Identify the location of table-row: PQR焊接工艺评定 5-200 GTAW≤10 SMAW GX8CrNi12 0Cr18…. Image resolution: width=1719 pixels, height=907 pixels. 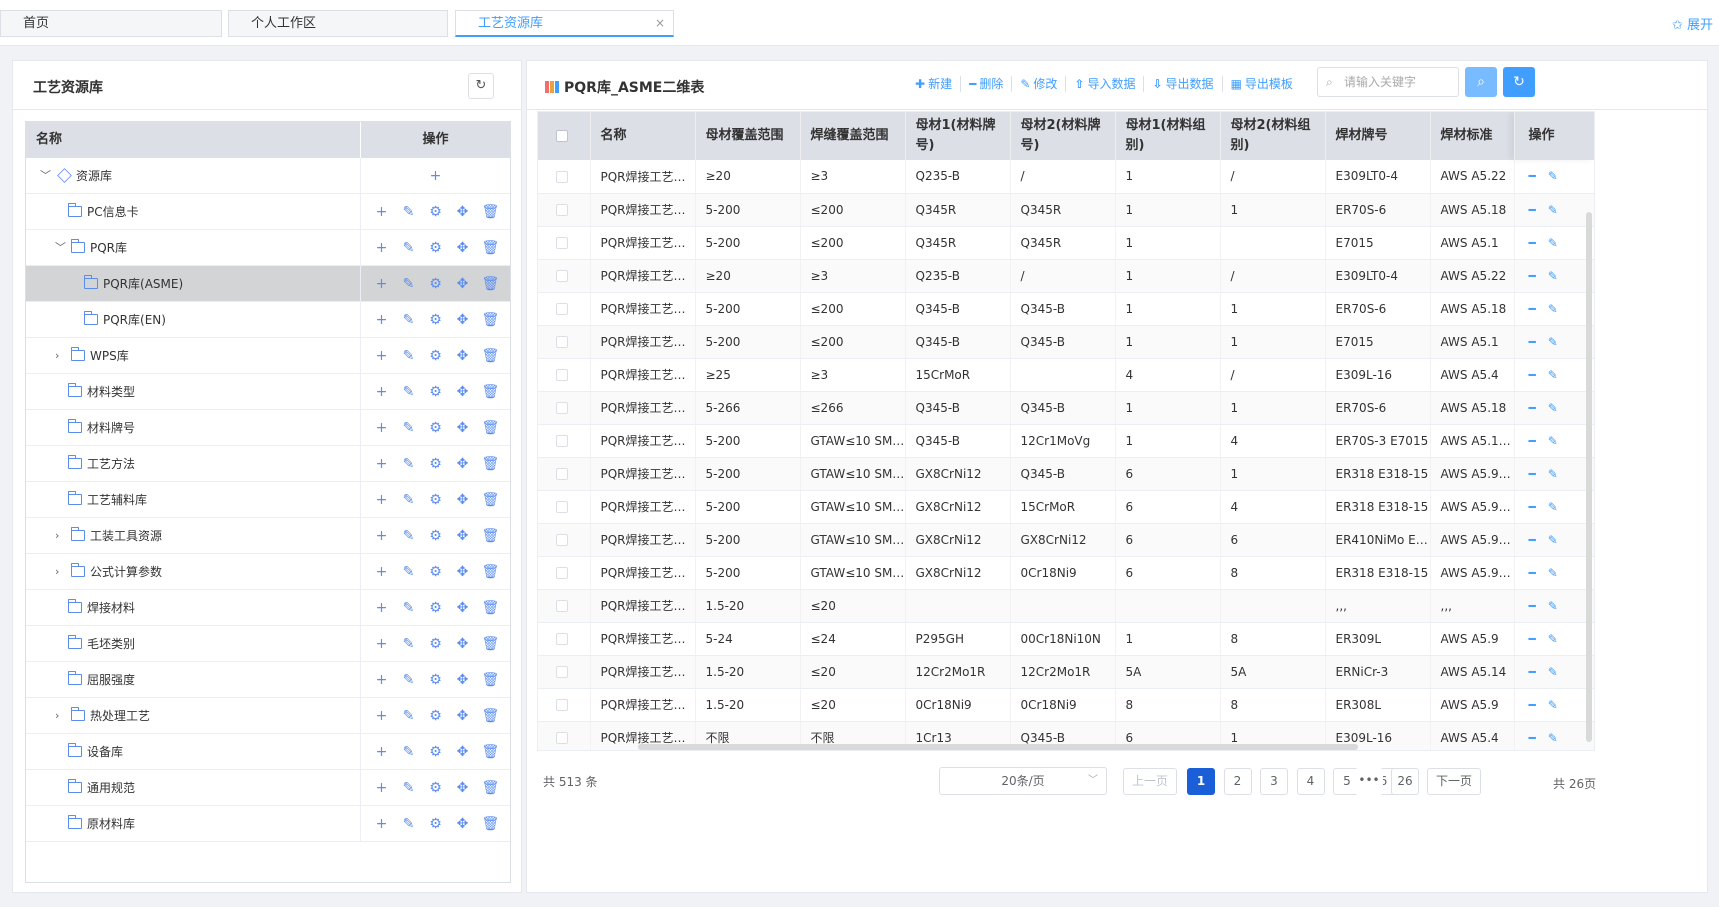
(1066, 573).